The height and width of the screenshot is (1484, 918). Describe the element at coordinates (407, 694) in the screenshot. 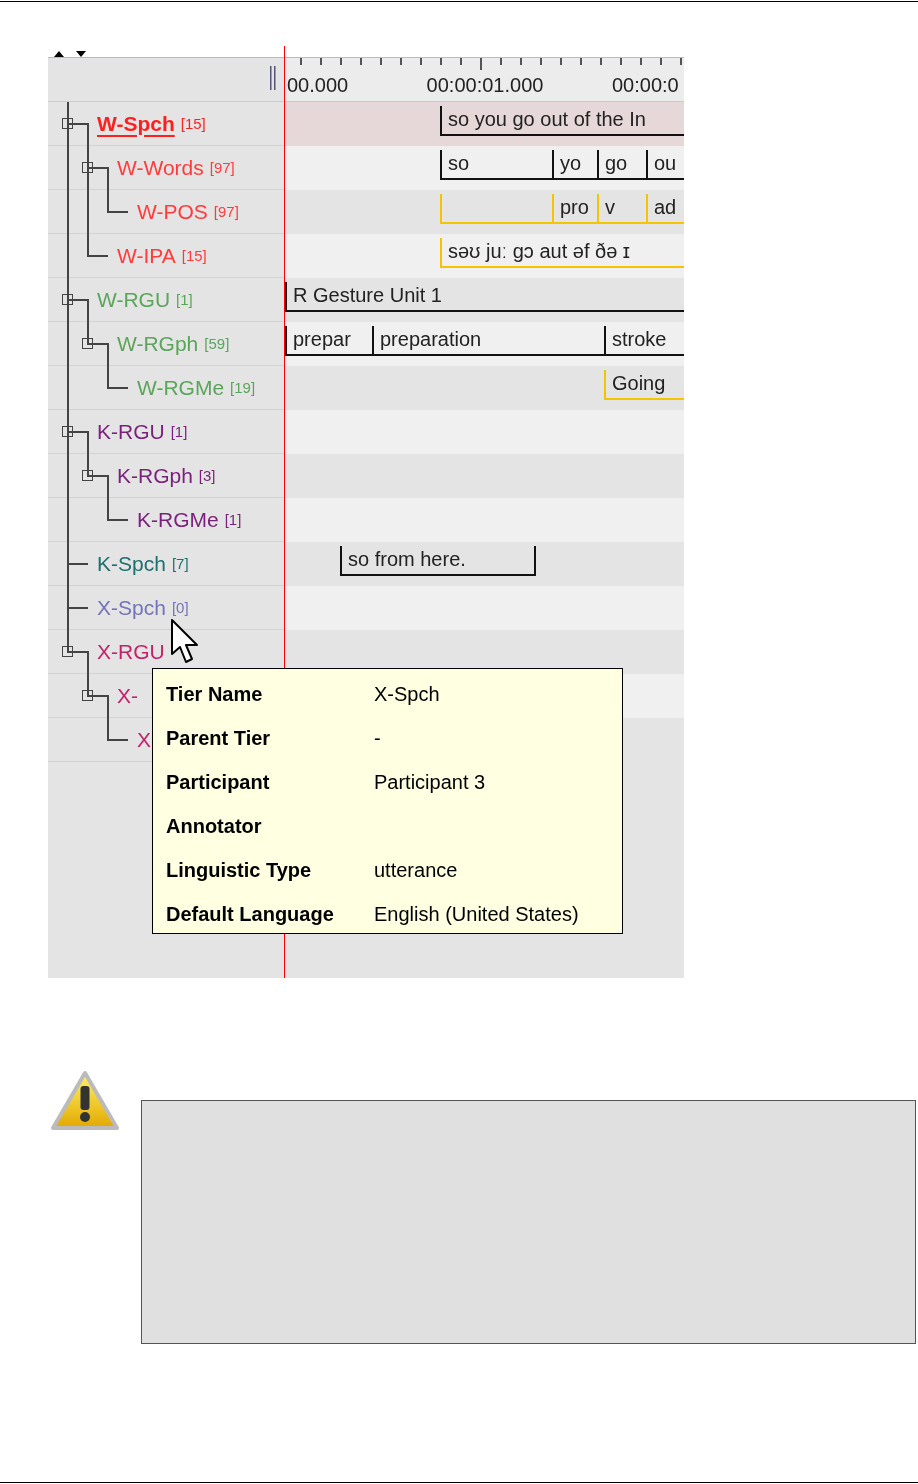

I see `tooltip-value: X-Spch` at that location.